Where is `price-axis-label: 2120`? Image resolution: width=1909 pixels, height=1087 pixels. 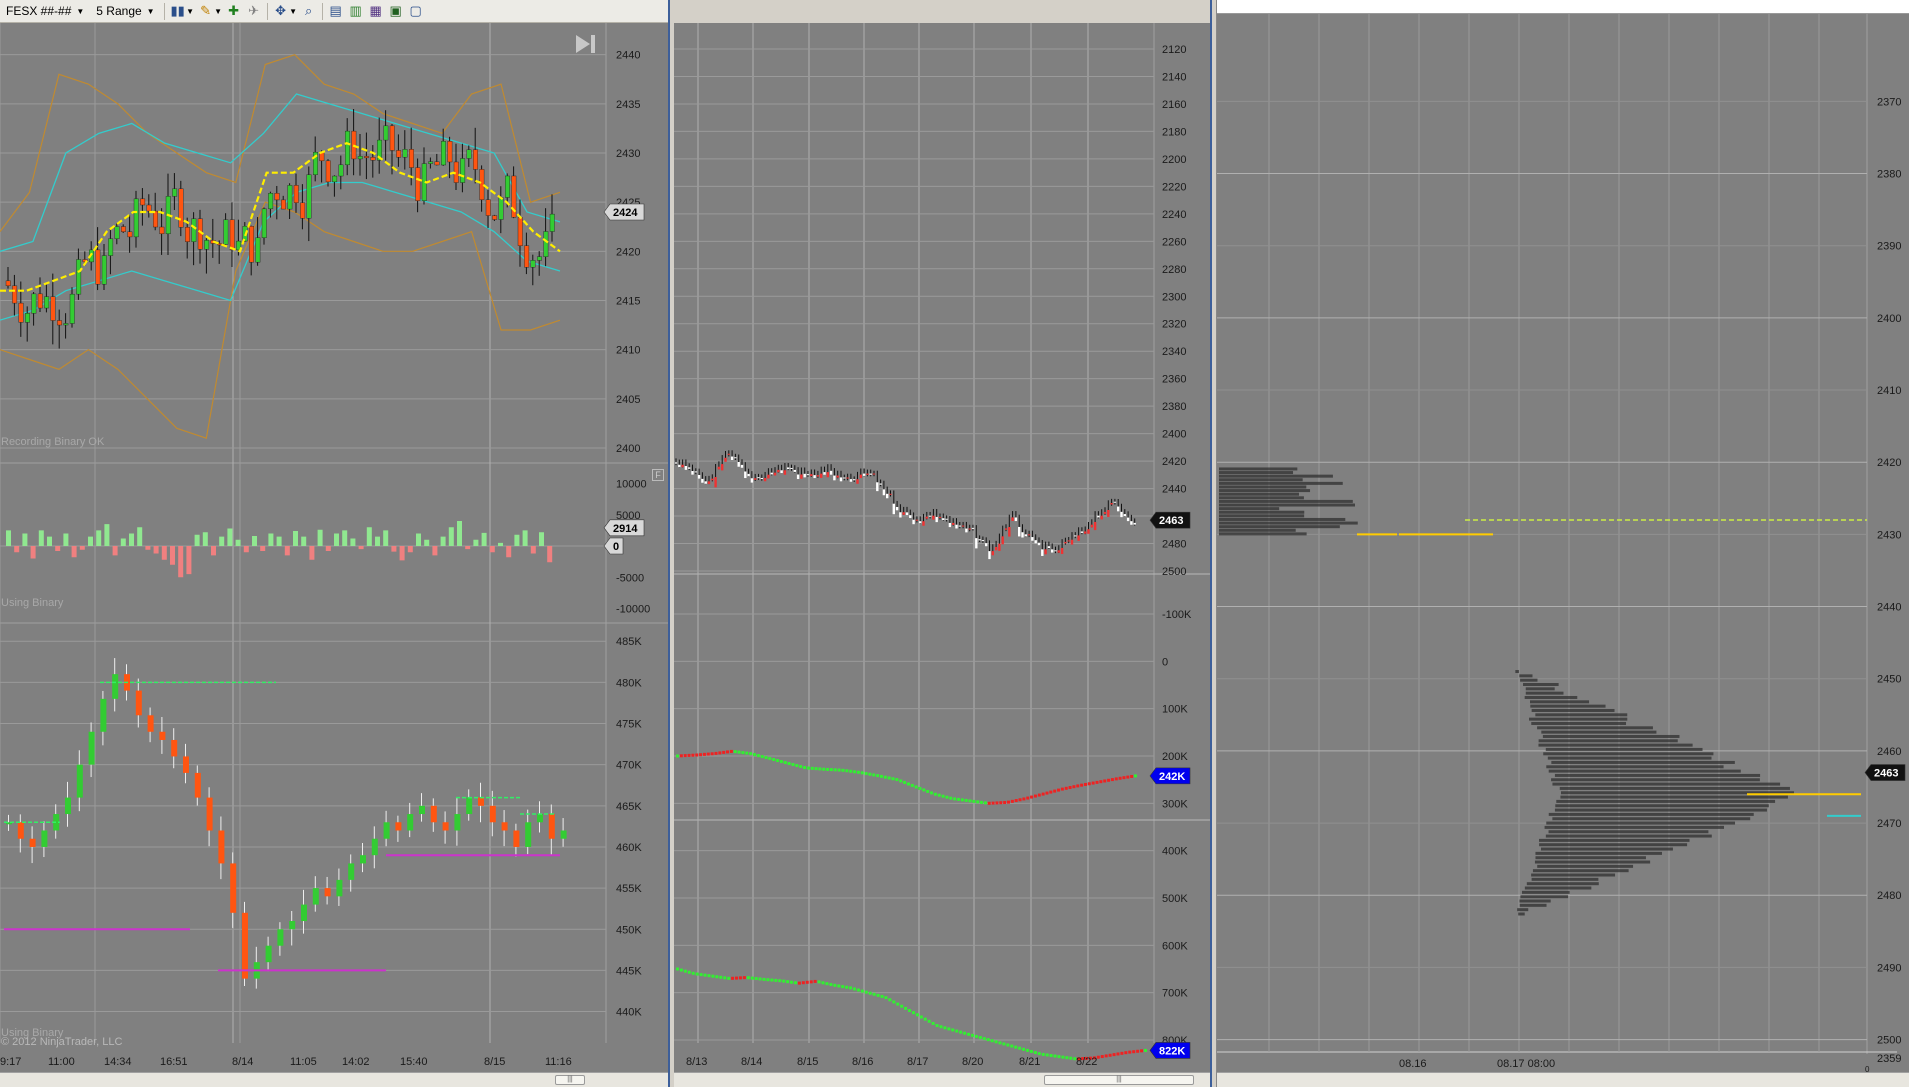 price-axis-label: 2120 is located at coordinates (1174, 50).